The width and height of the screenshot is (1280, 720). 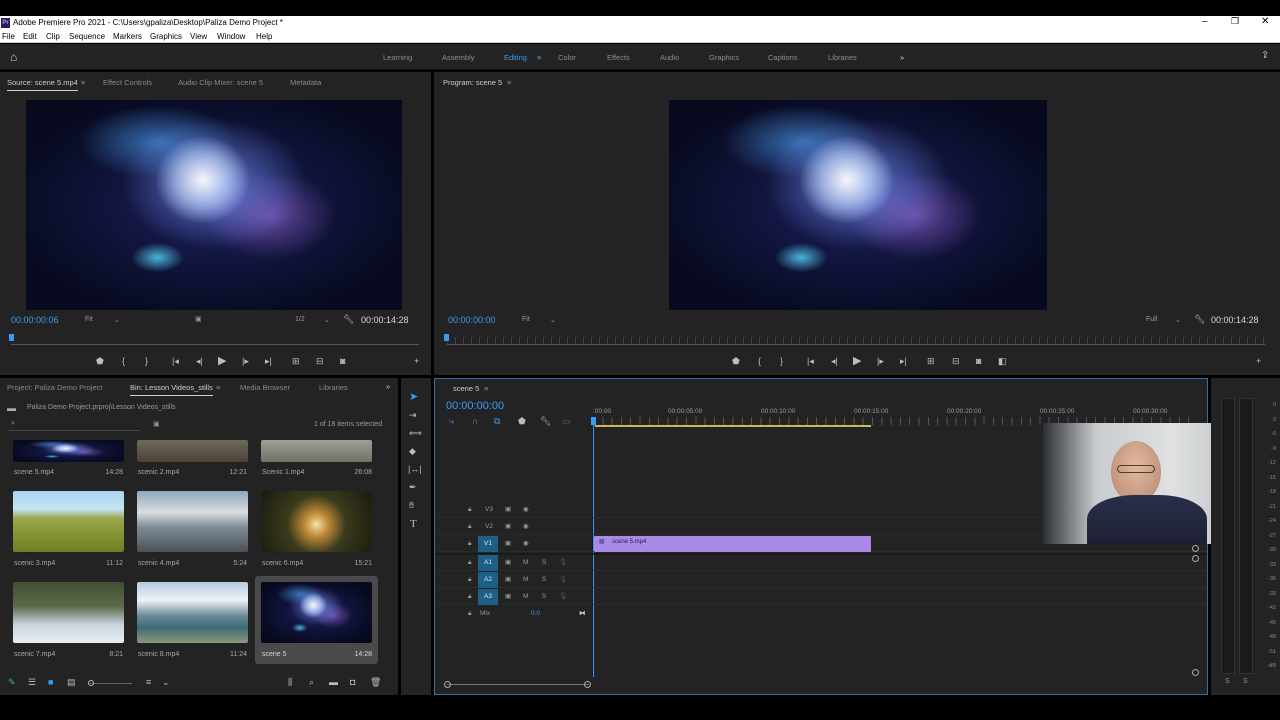 What do you see at coordinates (220, 82) in the screenshot?
I see `tab-audio-clip-mixer: Audio Clip Mixer: scene 5` at bounding box center [220, 82].